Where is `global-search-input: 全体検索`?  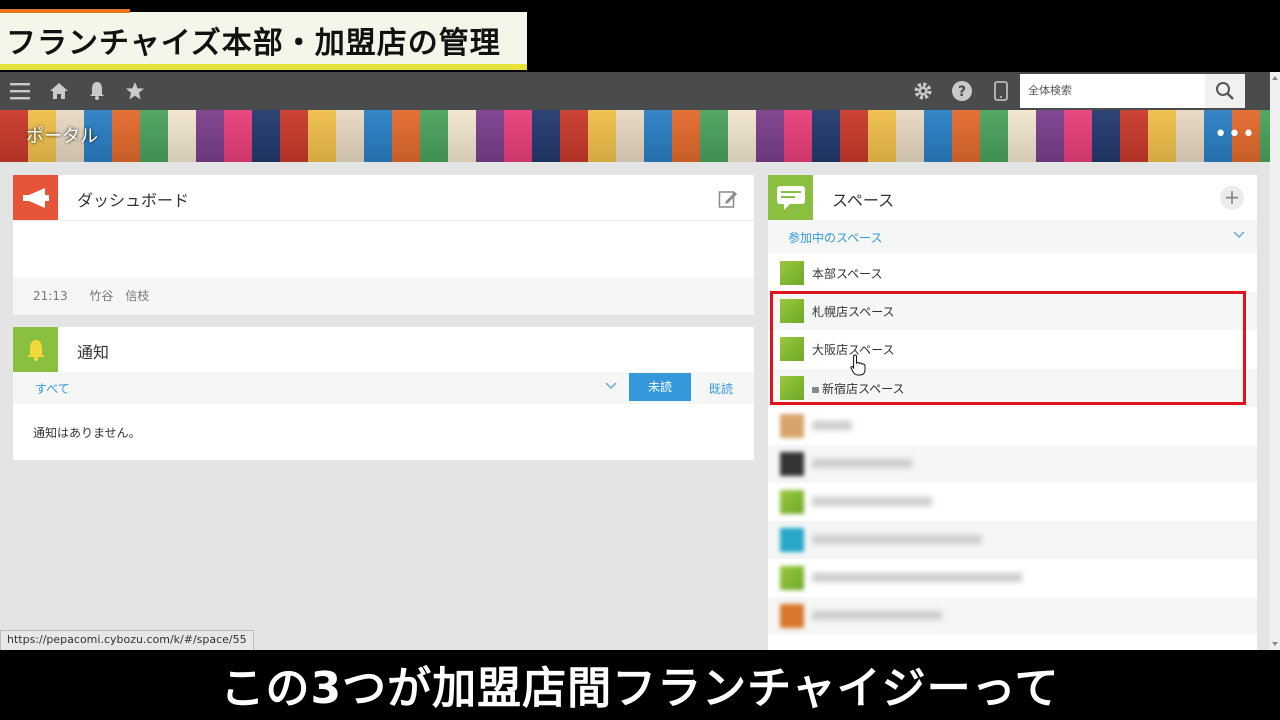 global-search-input: 全体検索 is located at coordinates (1112, 91).